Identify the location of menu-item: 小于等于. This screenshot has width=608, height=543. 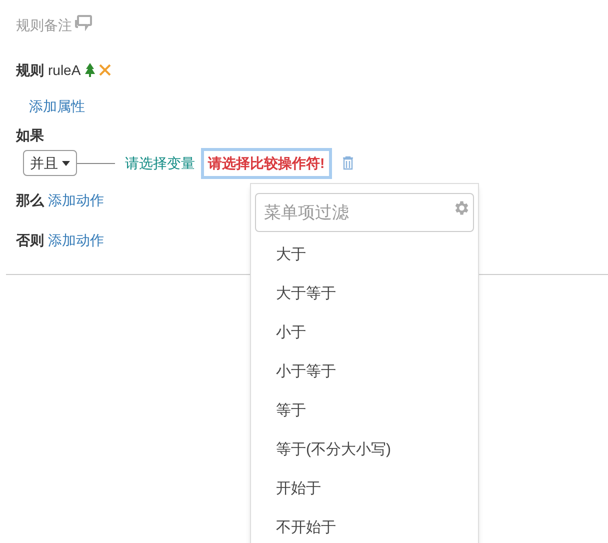
(364, 372).